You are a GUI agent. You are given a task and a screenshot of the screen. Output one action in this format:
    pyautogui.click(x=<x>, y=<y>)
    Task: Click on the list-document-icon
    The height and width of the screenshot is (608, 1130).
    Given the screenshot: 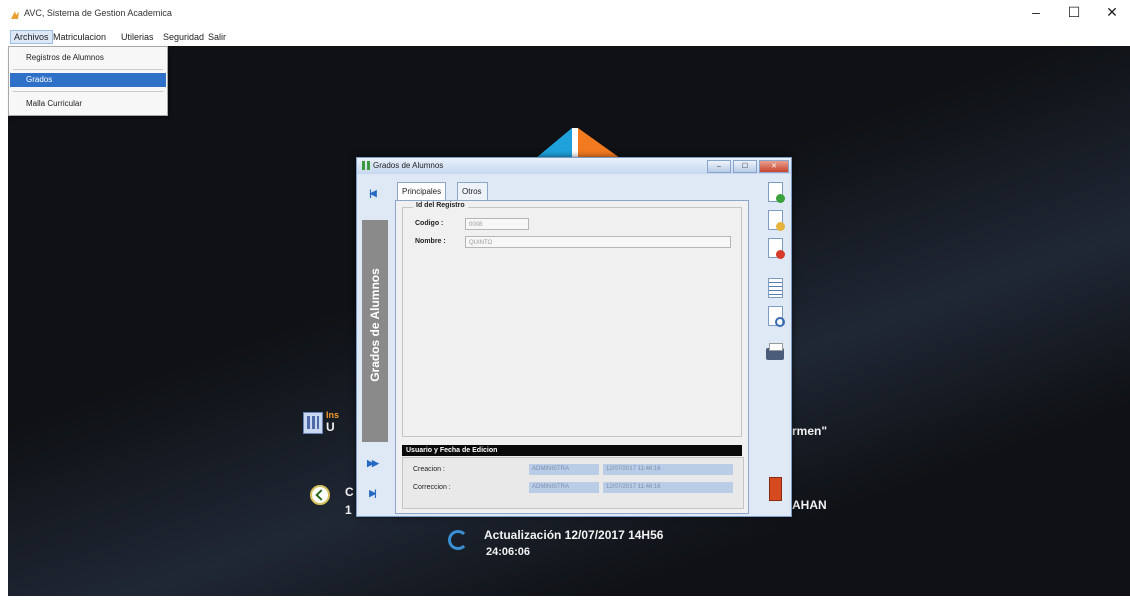 What is the action you would take?
    pyautogui.click(x=775, y=288)
    